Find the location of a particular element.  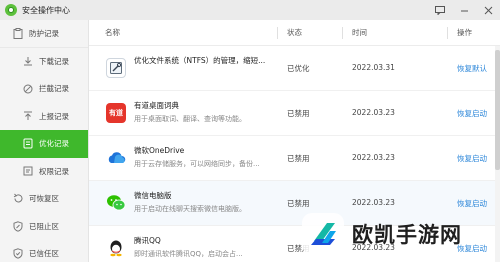

row-title: 微信电脑版 is located at coordinates (153, 195).